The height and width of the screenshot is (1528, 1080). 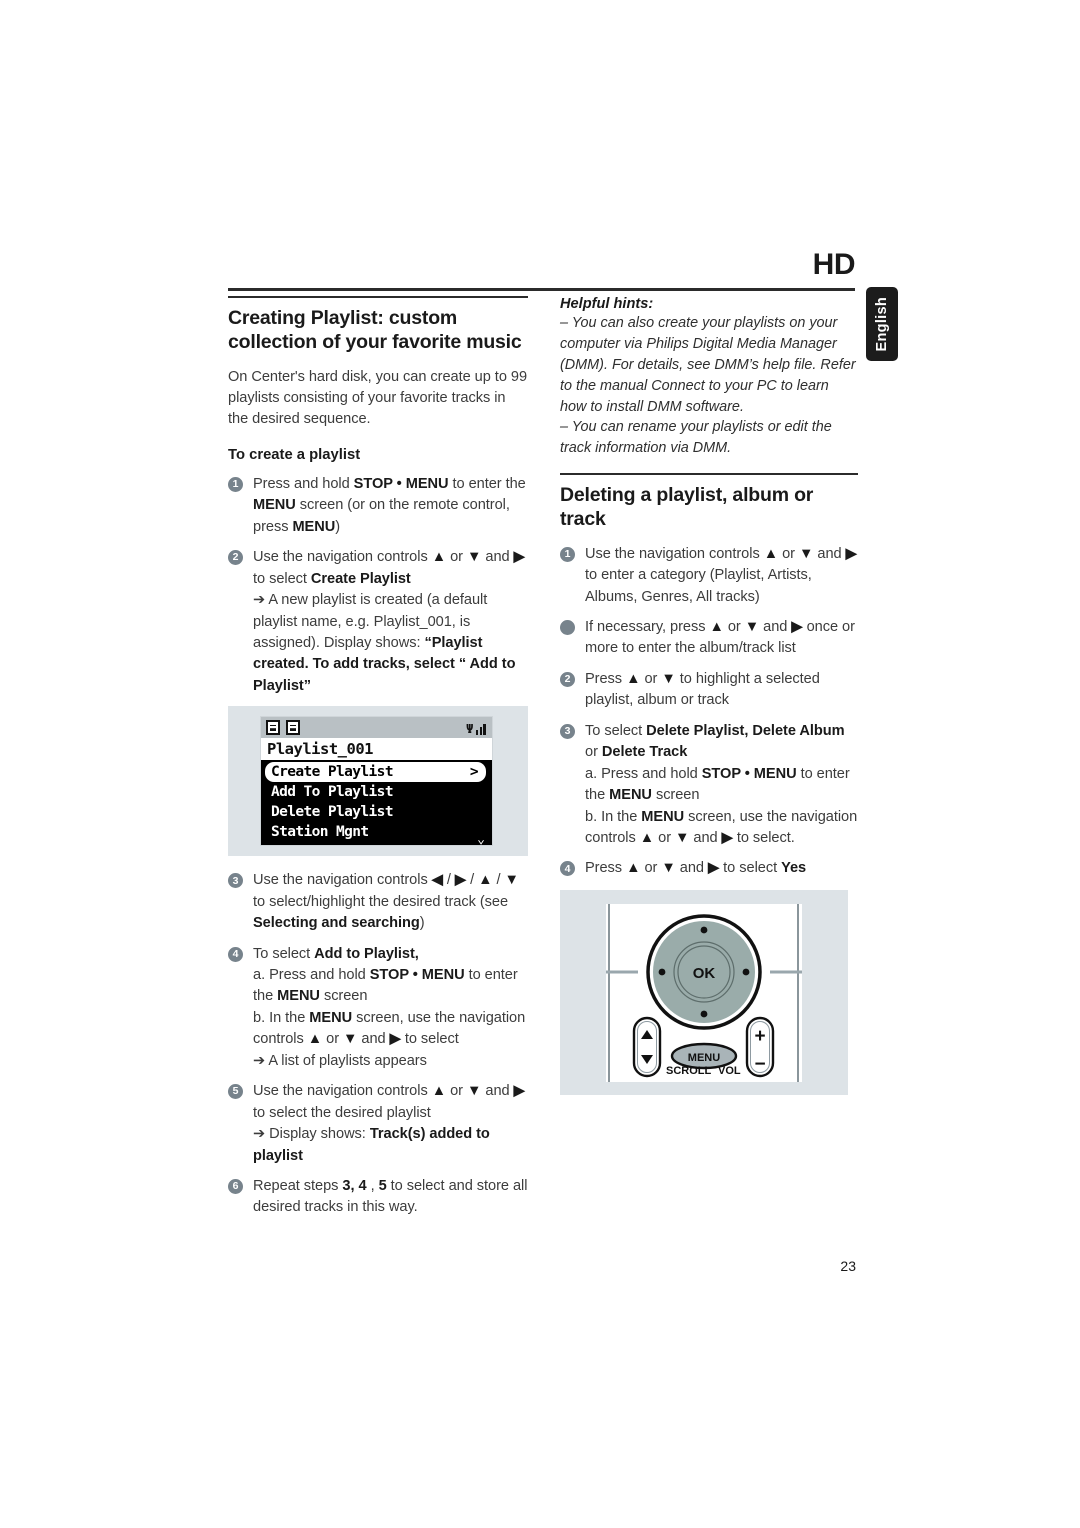 I want to click on lcd-status-bar: Ψ, so click(x=376, y=728).